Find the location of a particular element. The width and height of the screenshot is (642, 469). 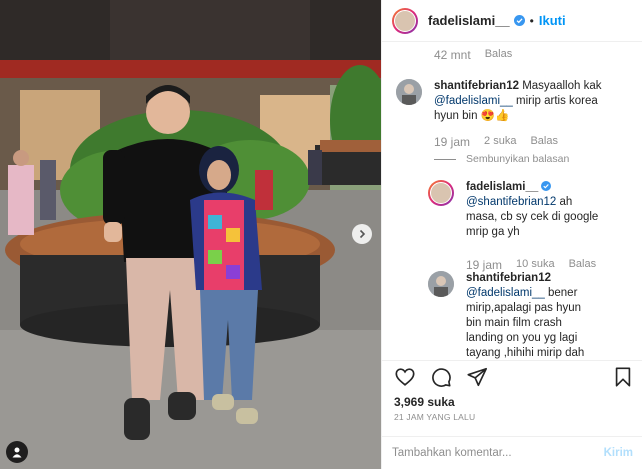

likes-count: 3,969 suka is located at coordinates (424, 402).